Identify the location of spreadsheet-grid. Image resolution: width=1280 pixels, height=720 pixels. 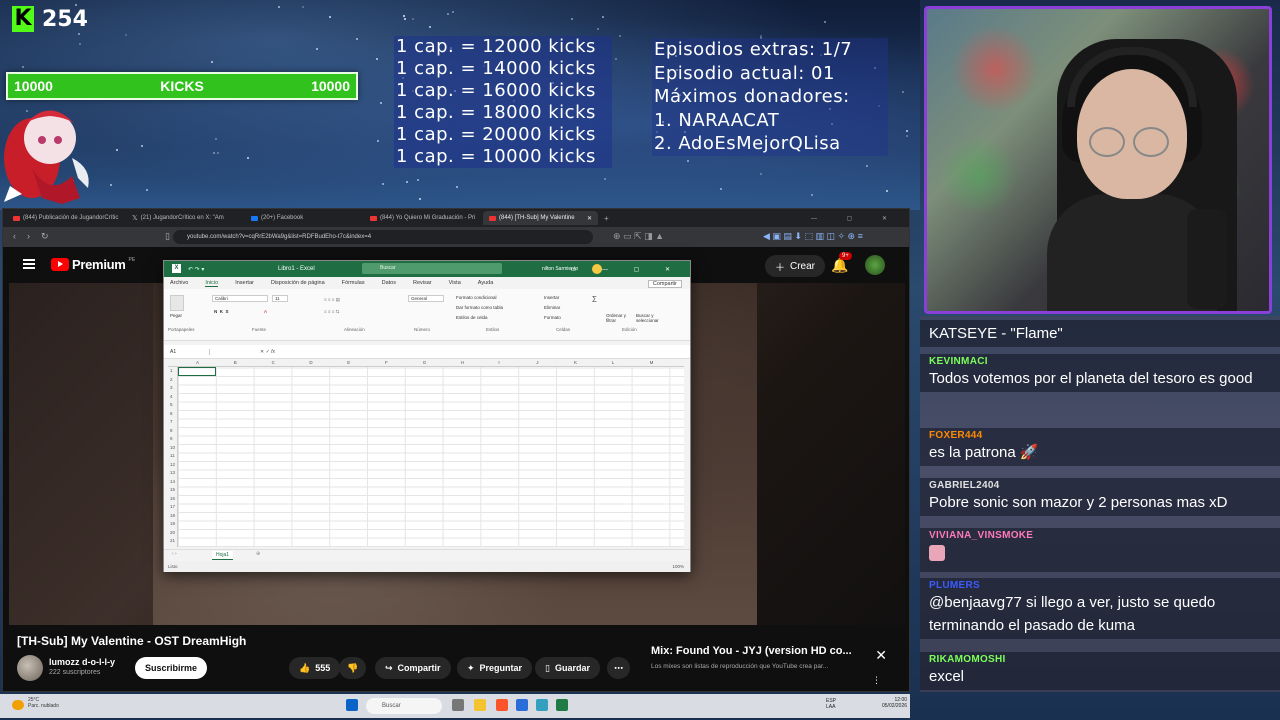
(426, 453).